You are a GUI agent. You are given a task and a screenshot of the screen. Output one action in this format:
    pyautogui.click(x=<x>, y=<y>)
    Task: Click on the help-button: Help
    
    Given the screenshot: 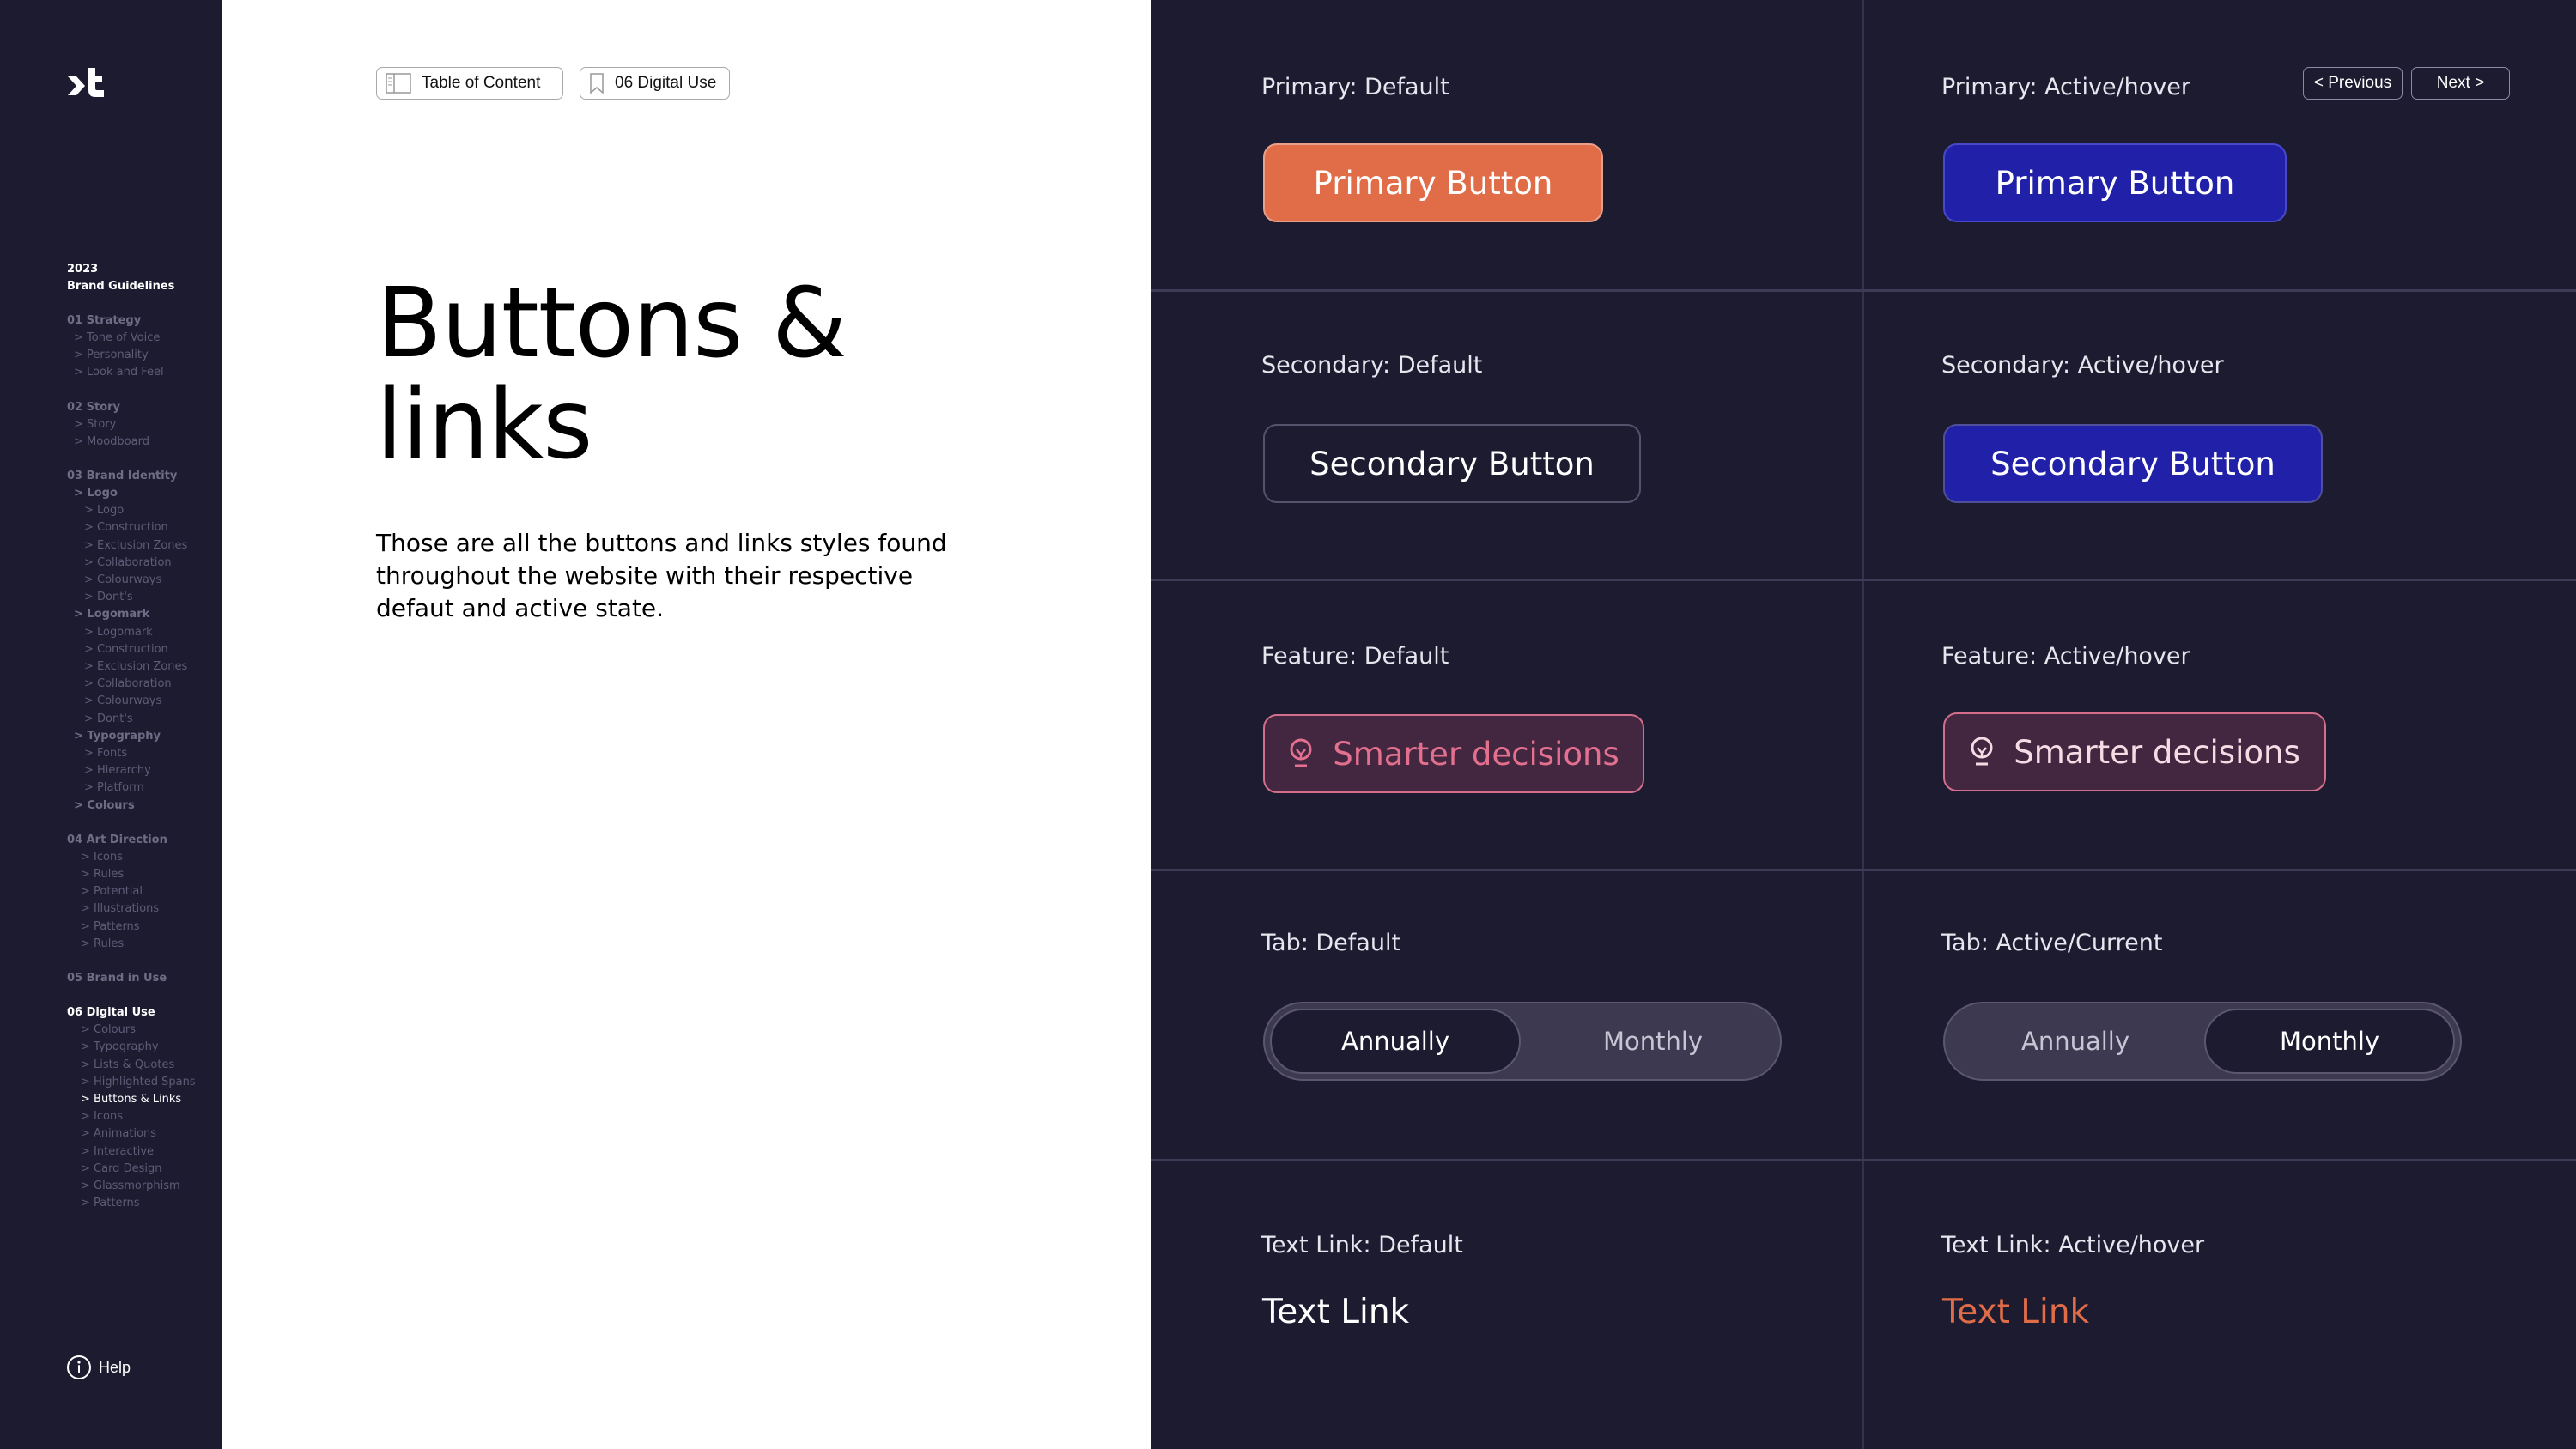 What is the action you would take?
    pyautogui.click(x=98, y=1367)
    